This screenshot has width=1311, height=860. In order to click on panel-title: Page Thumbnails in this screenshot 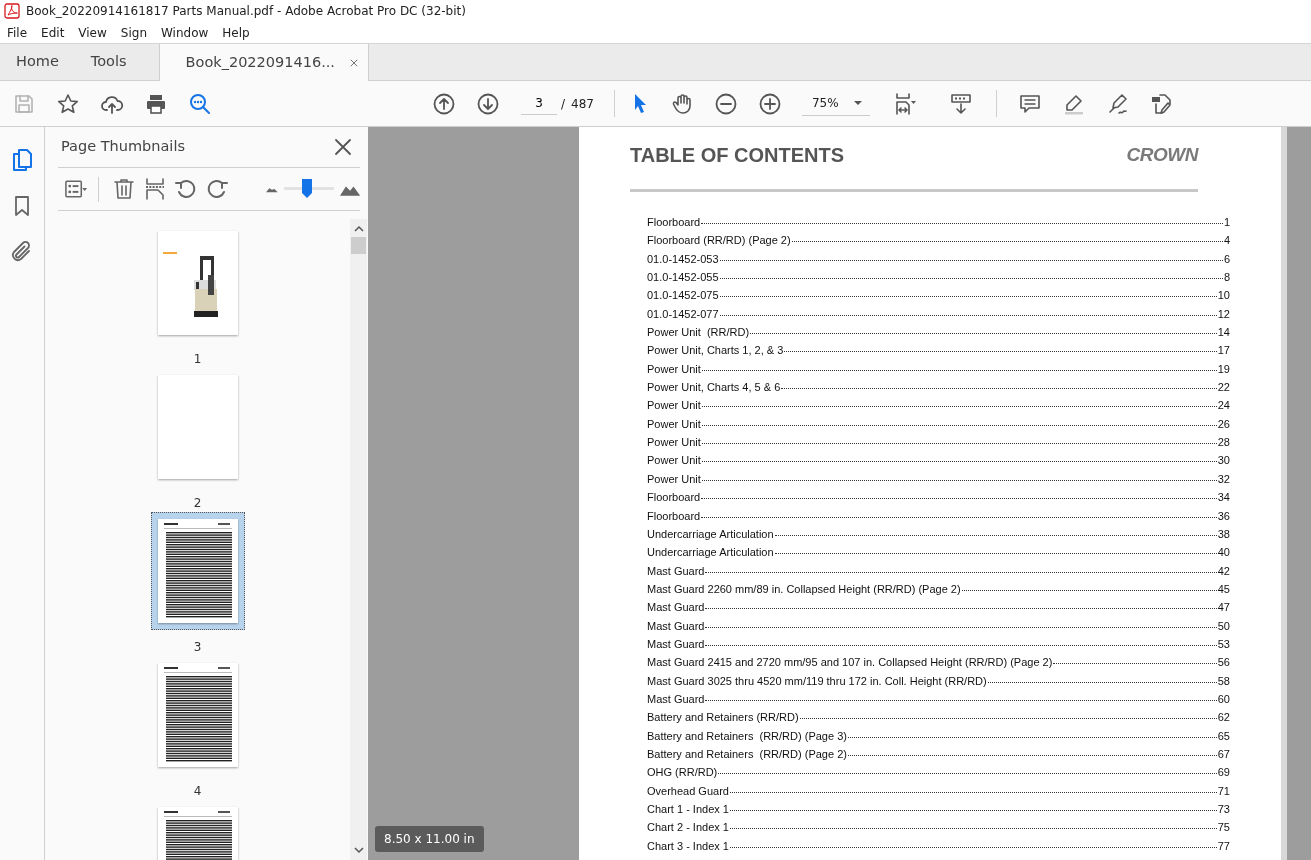, I will do `click(123, 147)`.